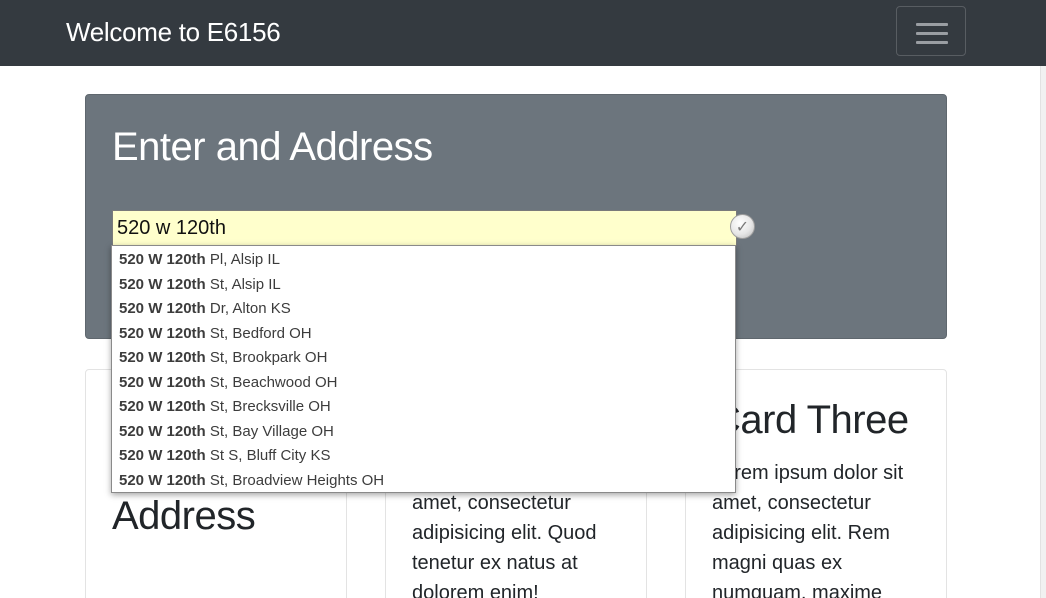  What do you see at coordinates (423, 309) in the screenshot?
I see `autocomplete-item: 520 W 120th Dr, Alton KS` at bounding box center [423, 309].